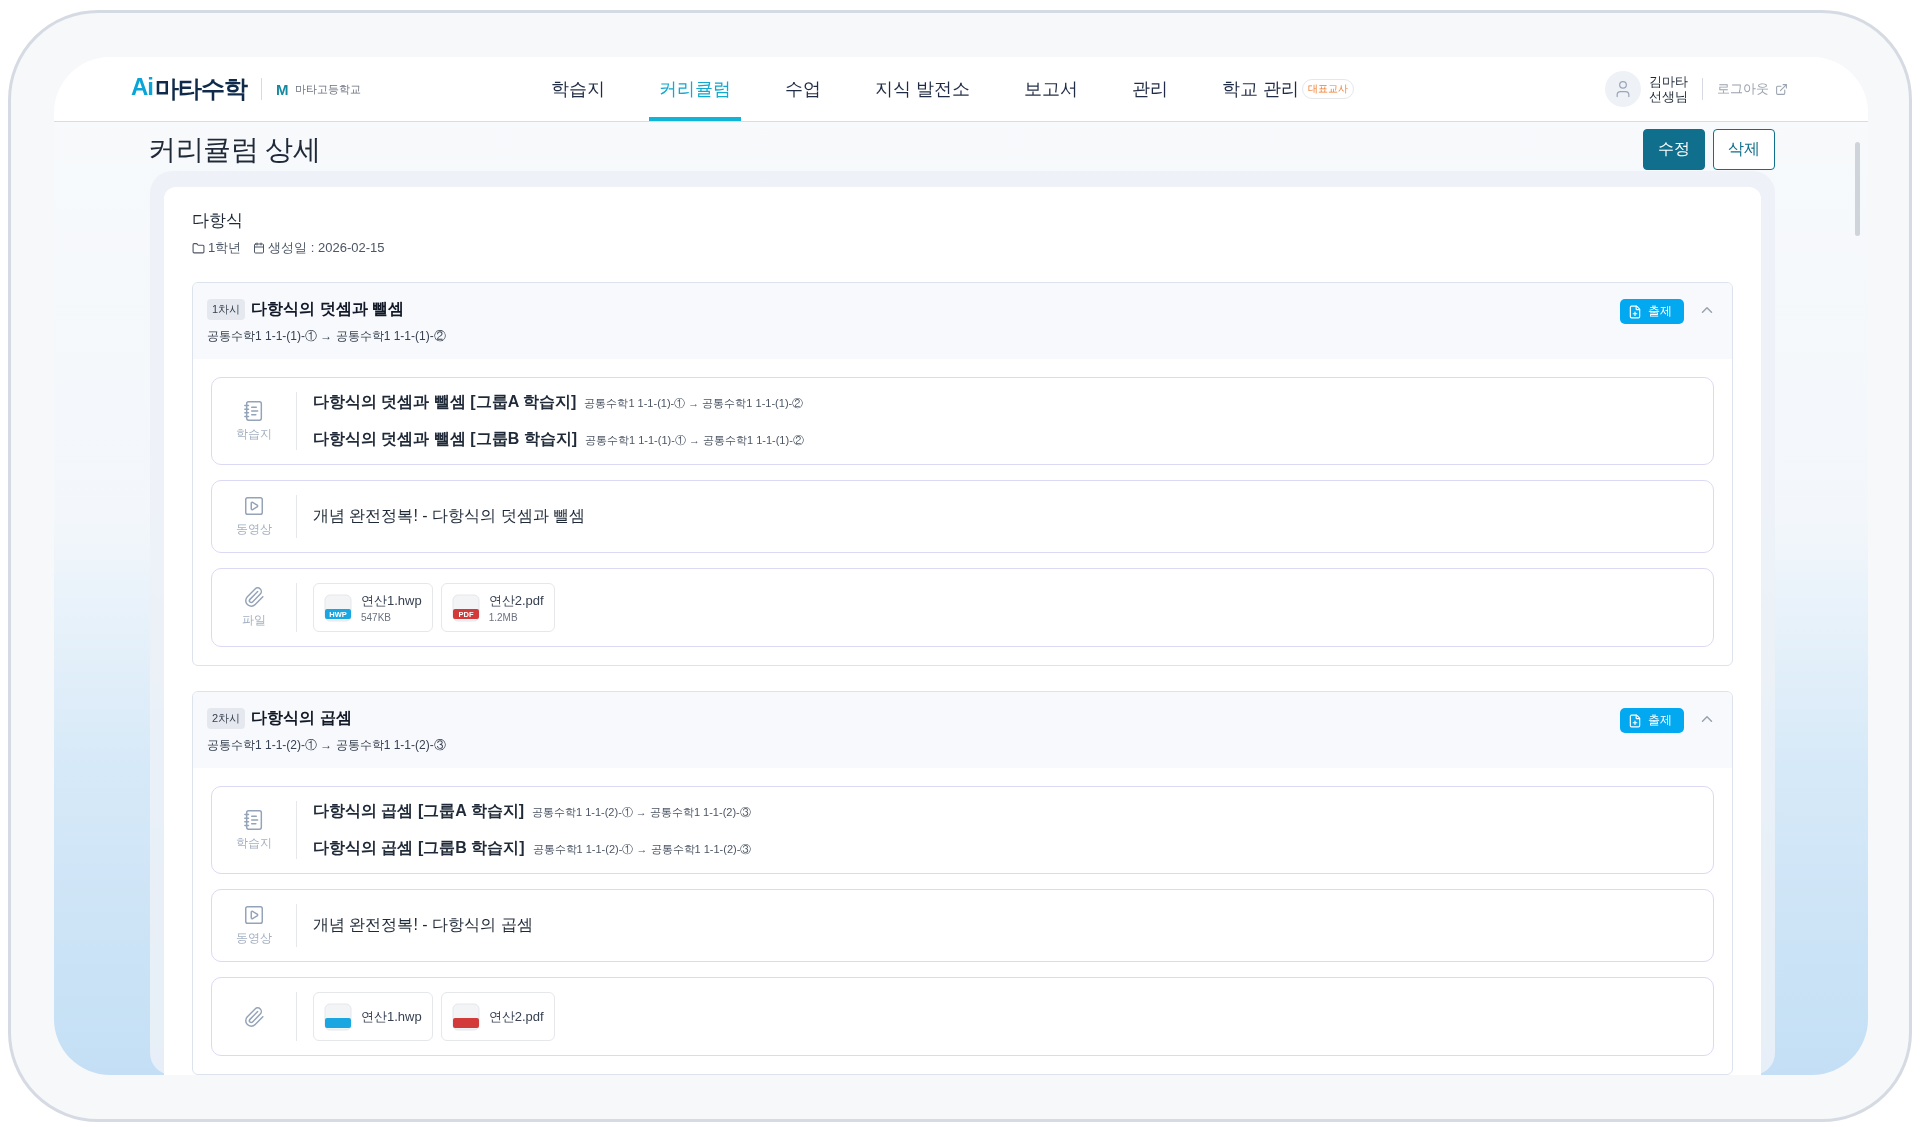 The height and width of the screenshot is (1127, 1920). What do you see at coordinates (259, 248) in the screenshot?
I see `calendar-icon` at bounding box center [259, 248].